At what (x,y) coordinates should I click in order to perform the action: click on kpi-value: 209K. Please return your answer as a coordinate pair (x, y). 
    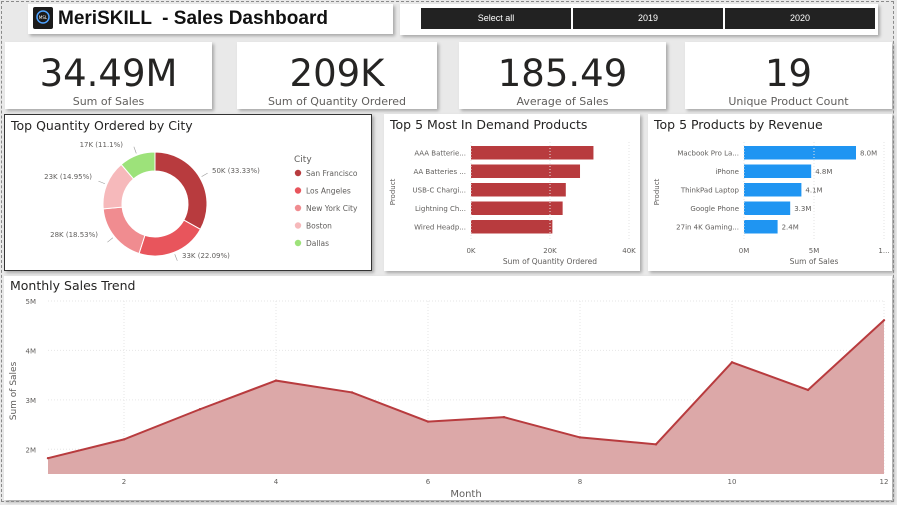
    Looking at the image, I should click on (337, 73).